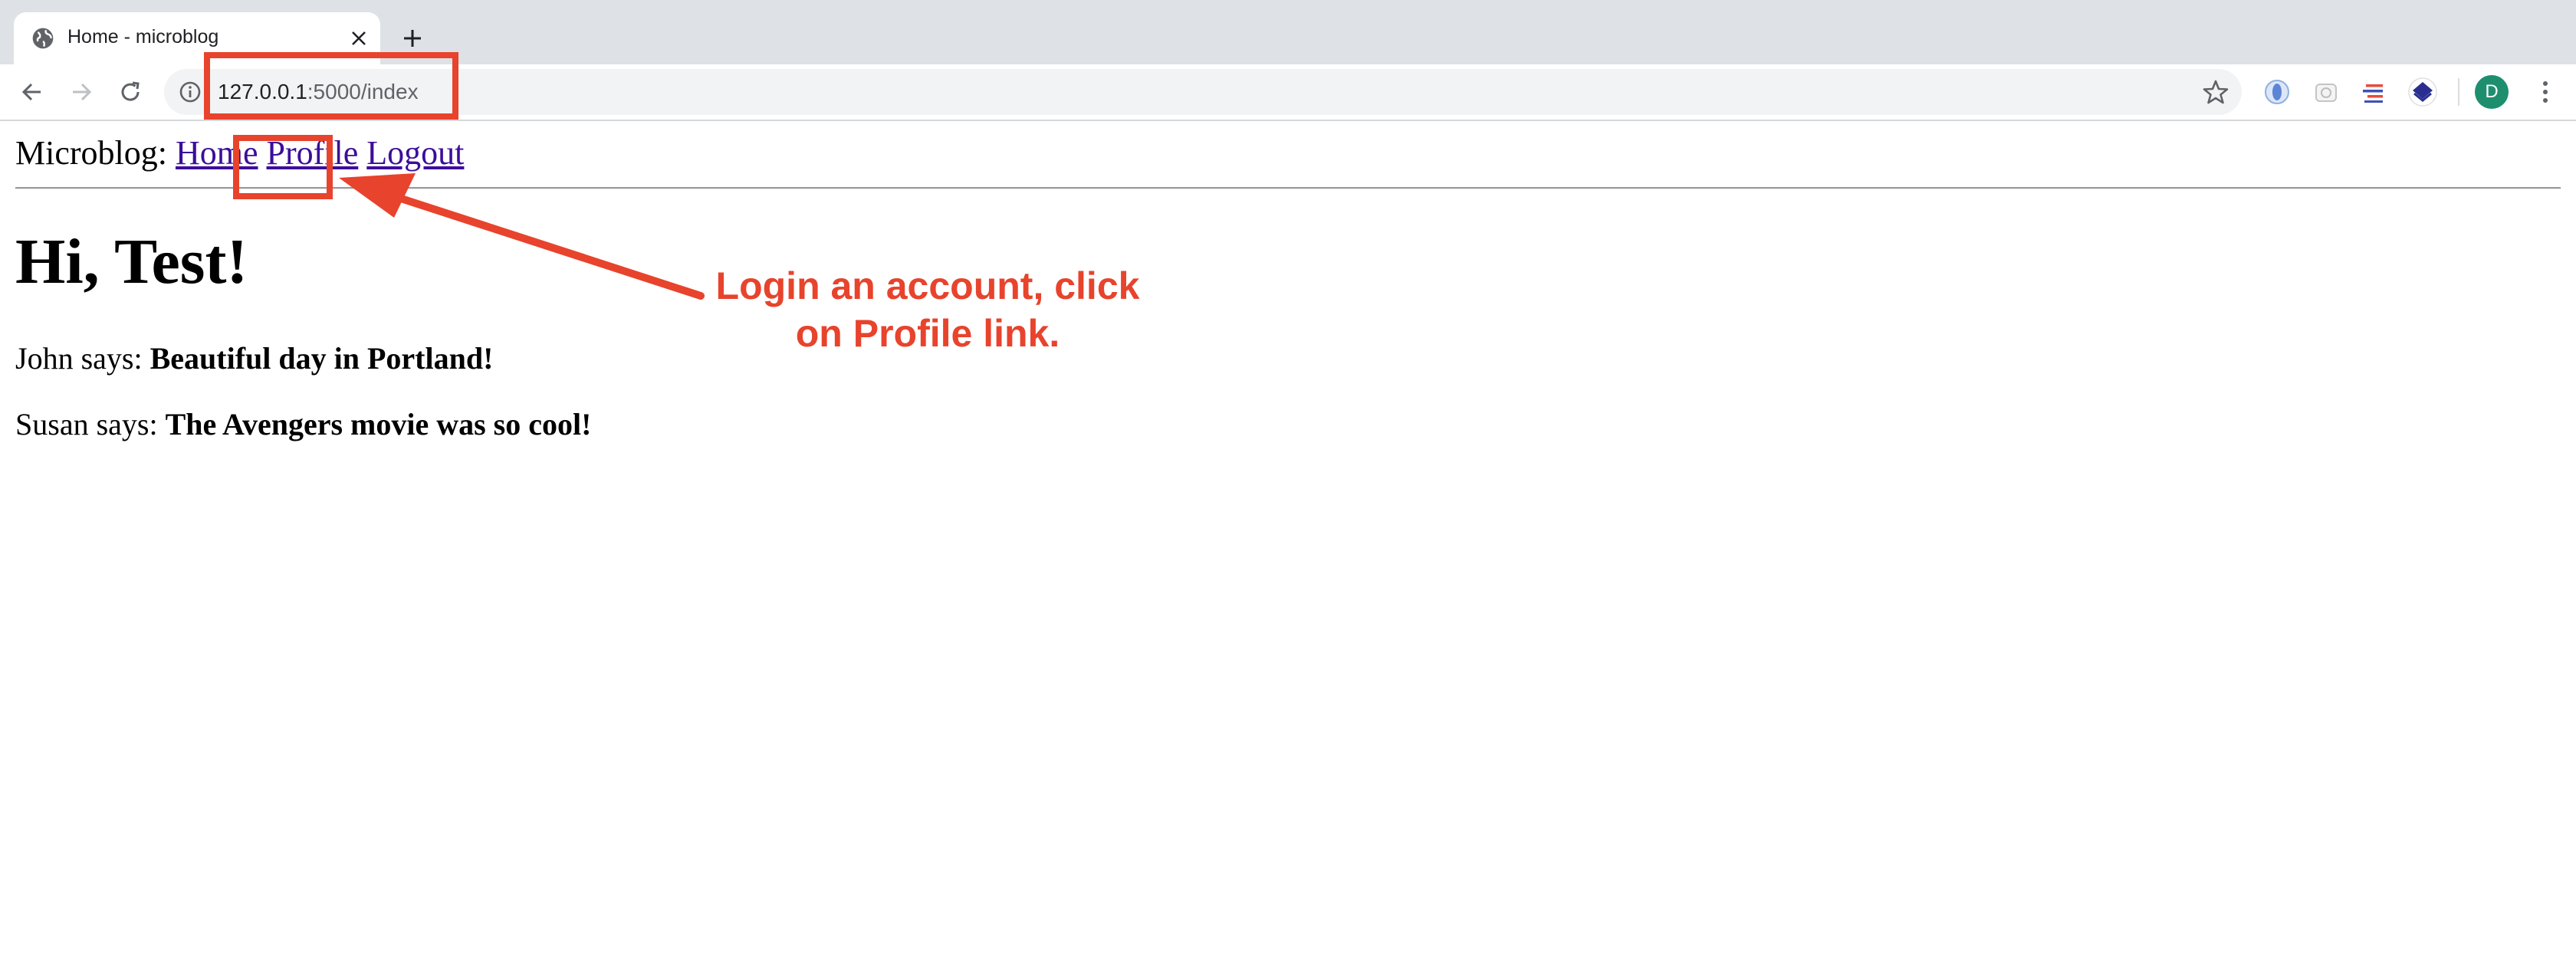 The image size is (2576, 978). Describe the element at coordinates (928, 285) in the screenshot. I see `annotation-line-1: Login an account, click` at that location.